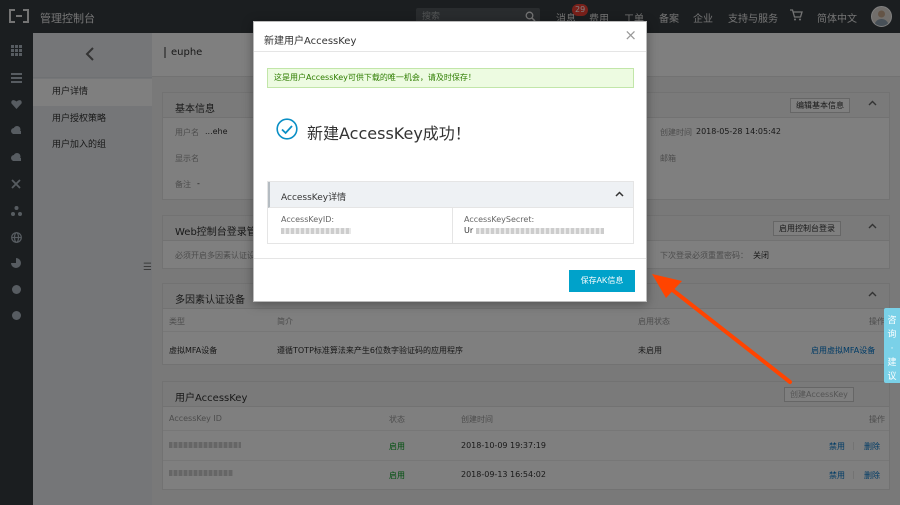  I want to click on feedback-char: 议, so click(892, 377).